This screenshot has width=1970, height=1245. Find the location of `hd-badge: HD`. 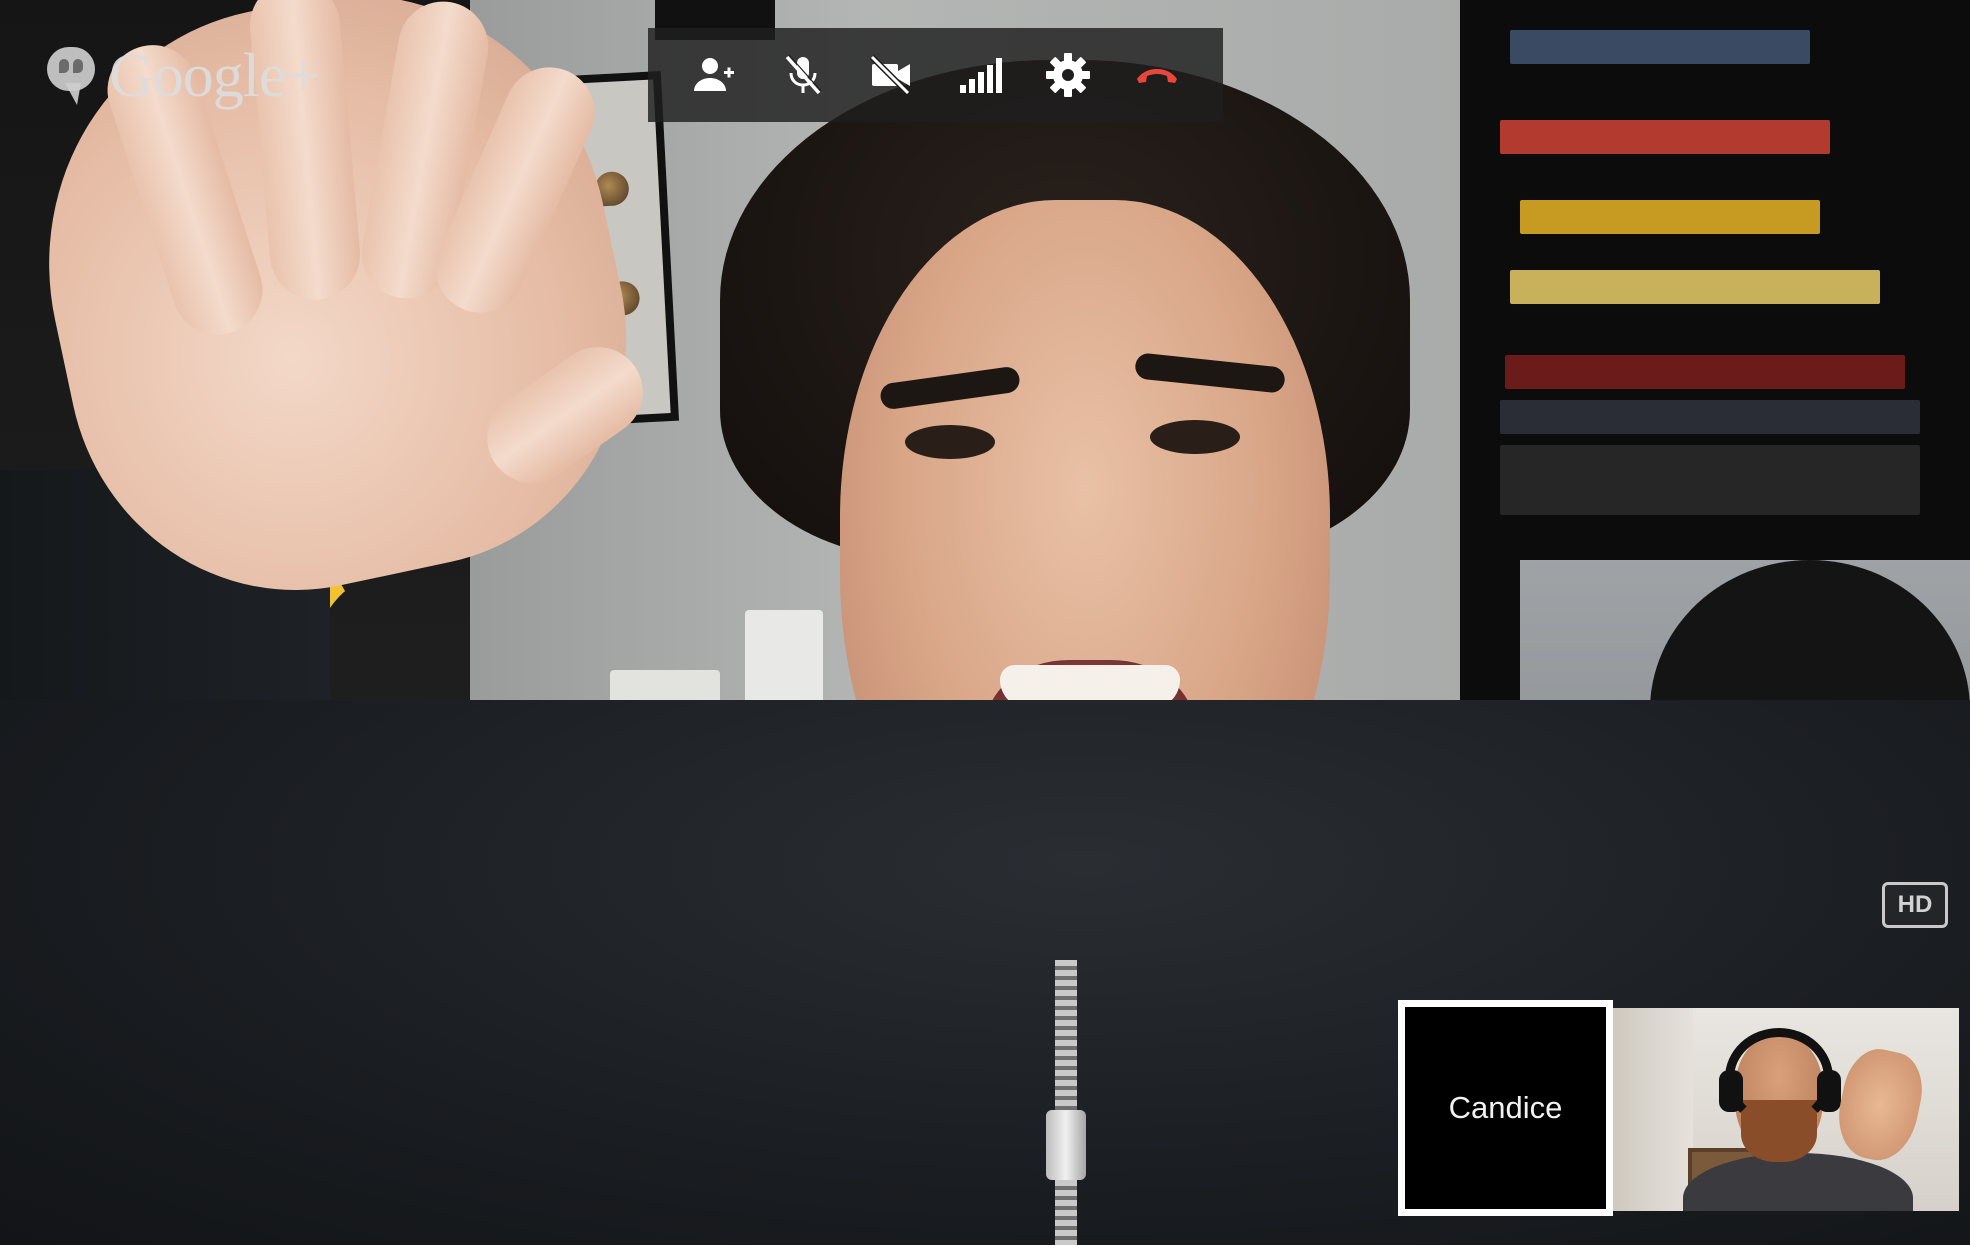

hd-badge: HD is located at coordinates (1915, 905).